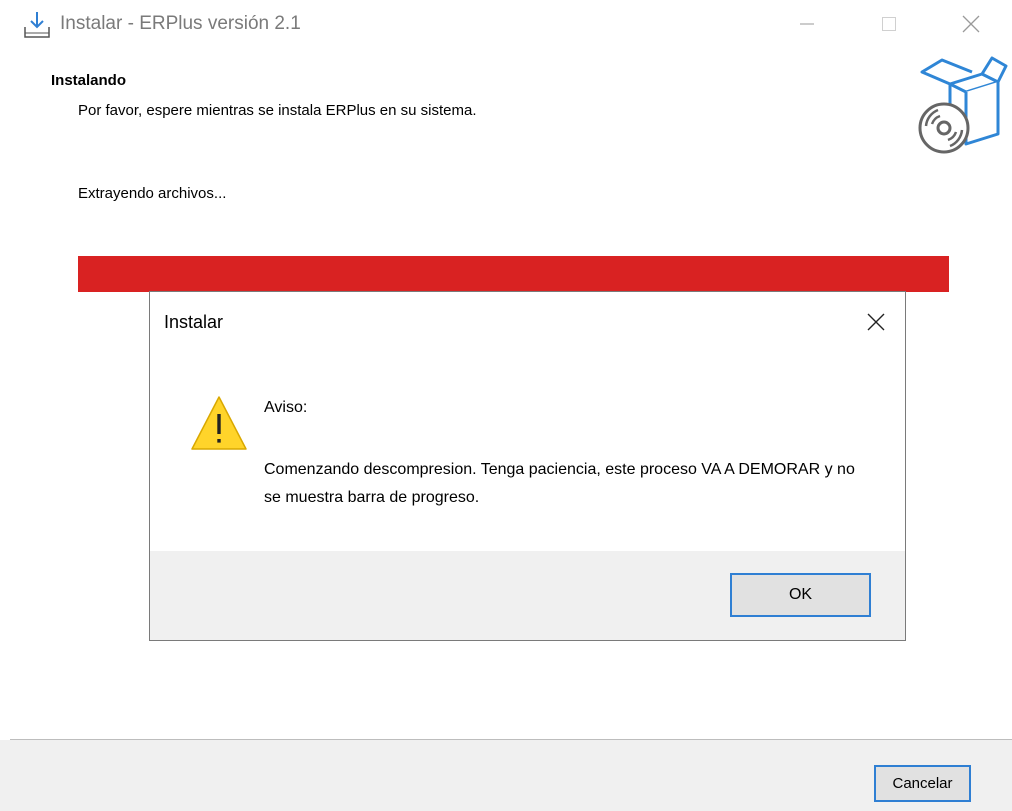 This screenshot has width=1012, height=811. I want to click on minimize-button, so click(807, 24).